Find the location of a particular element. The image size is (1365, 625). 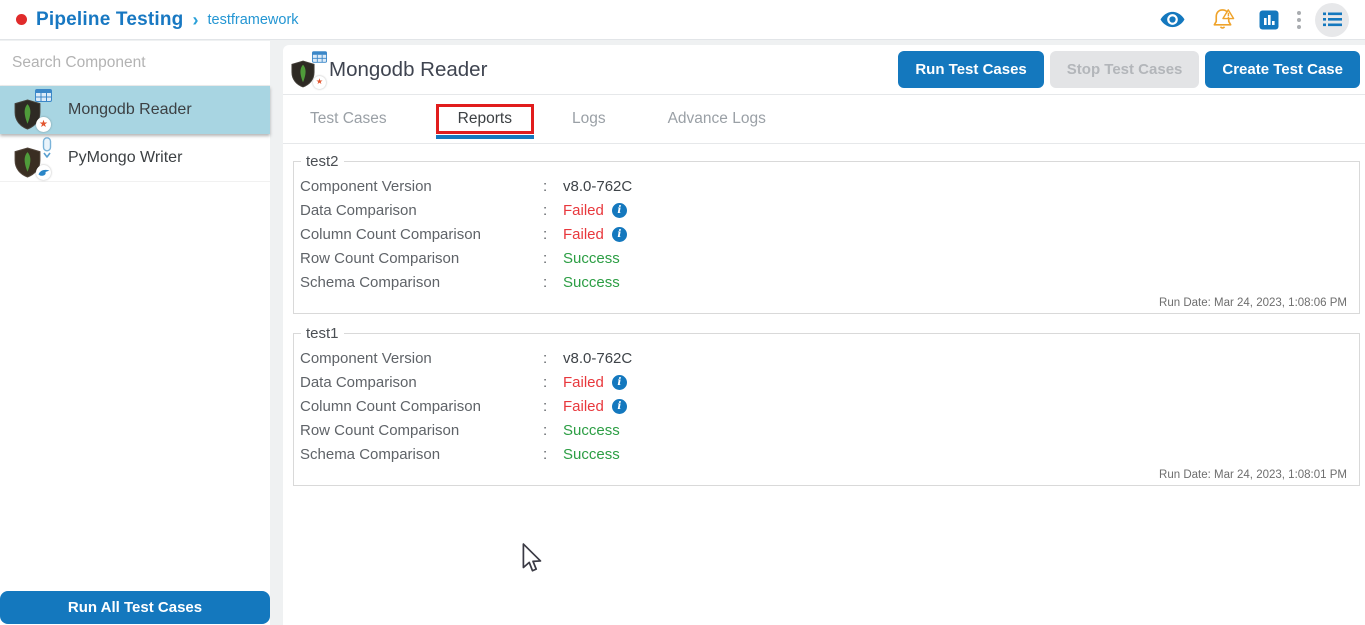

component-label: Mongodb Reader is located at coordinates (130, 109).